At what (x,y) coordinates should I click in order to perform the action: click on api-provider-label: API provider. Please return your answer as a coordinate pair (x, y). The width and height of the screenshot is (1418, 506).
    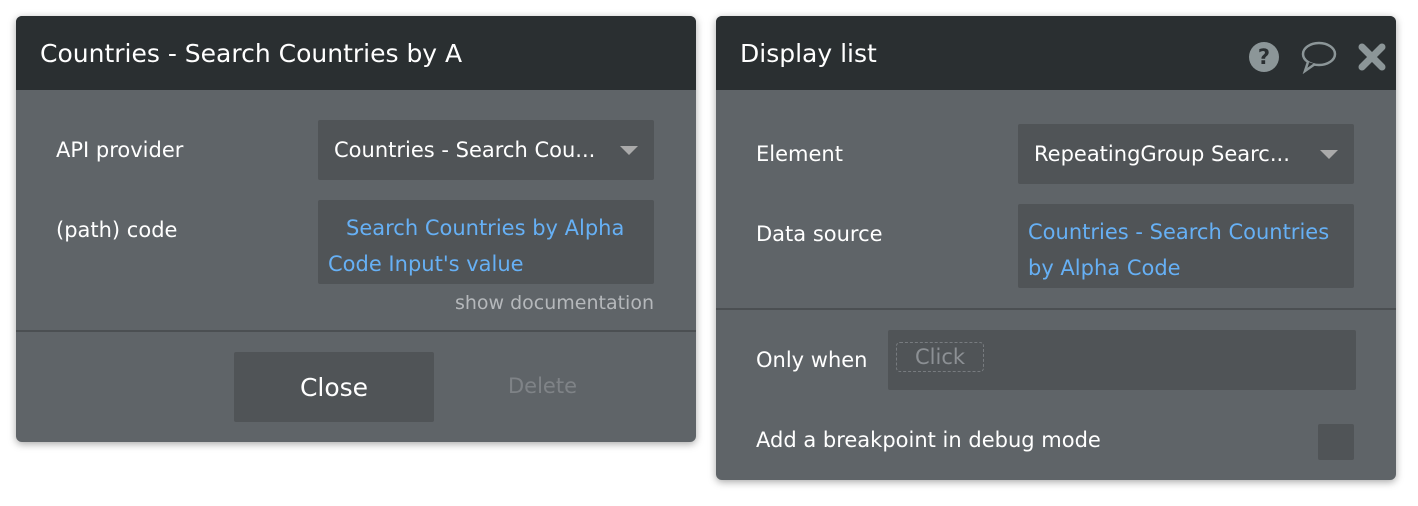
    Looking at the image, I should click on (120, 150).